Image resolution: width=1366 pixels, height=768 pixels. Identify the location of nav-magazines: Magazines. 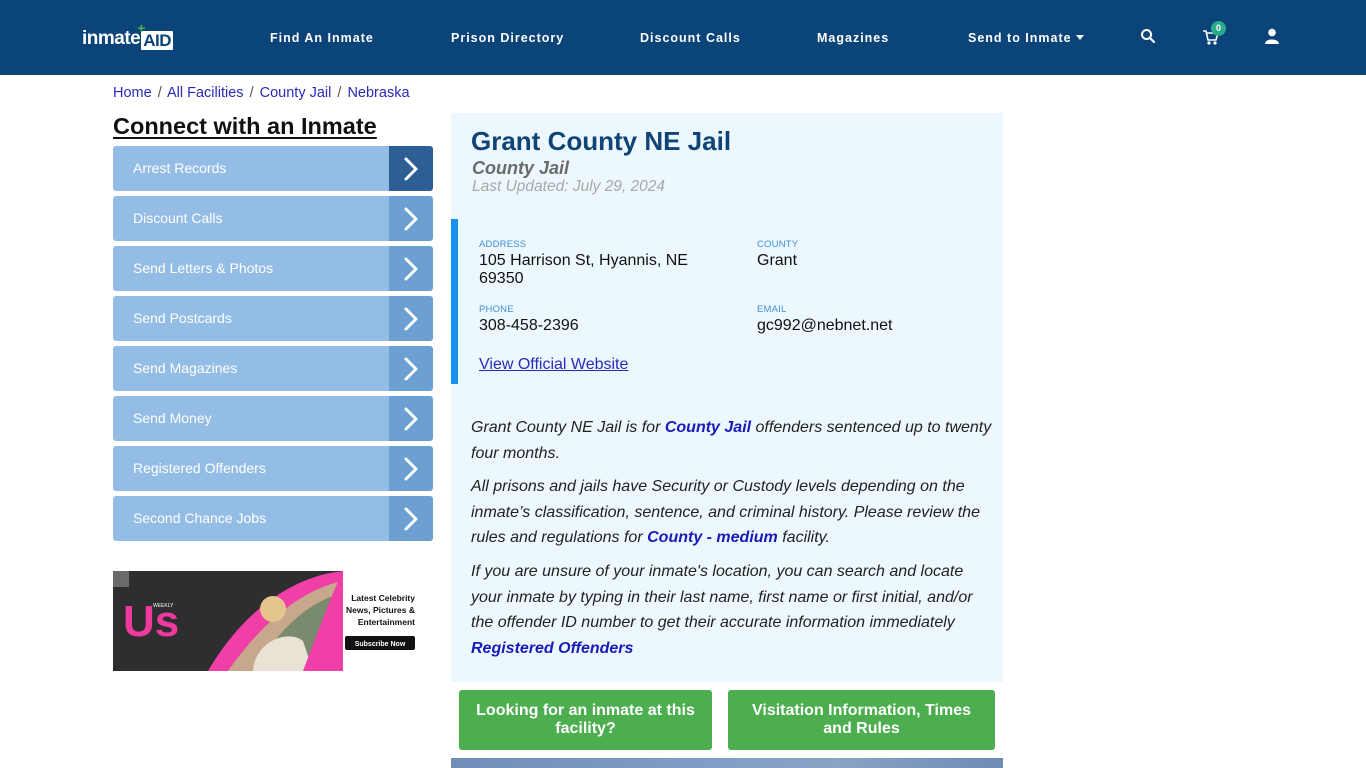
(853, 38).